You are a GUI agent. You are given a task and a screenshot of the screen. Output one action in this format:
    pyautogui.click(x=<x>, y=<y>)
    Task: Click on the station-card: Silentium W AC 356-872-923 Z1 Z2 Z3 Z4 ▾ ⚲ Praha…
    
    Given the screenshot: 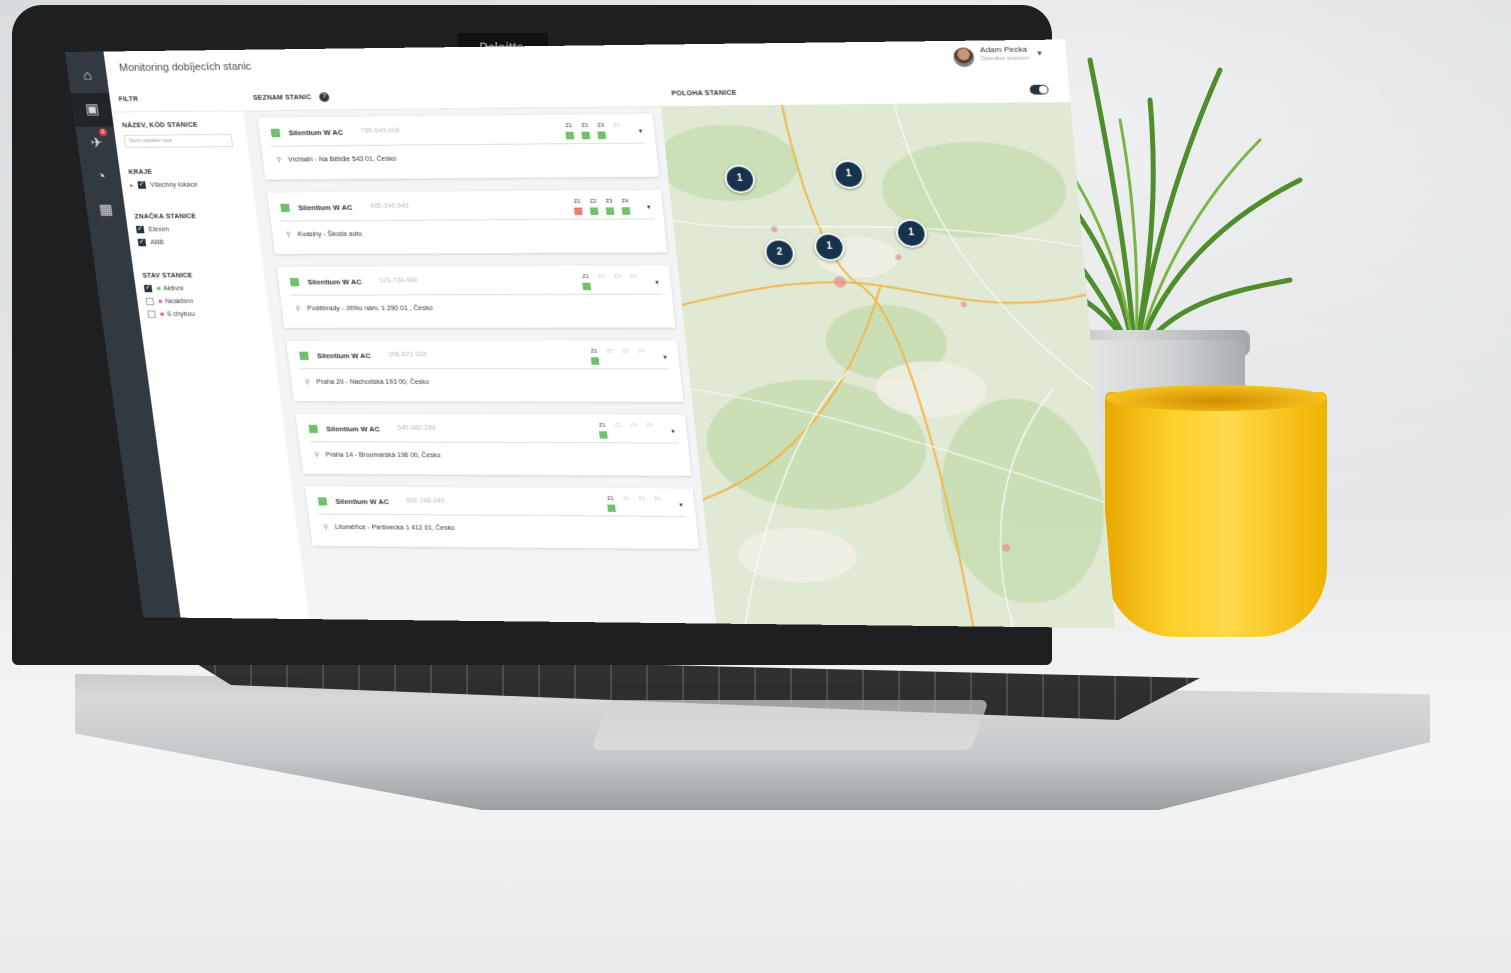 What is the action you would take?
    pyautogui.click(x=485, y=371)
    